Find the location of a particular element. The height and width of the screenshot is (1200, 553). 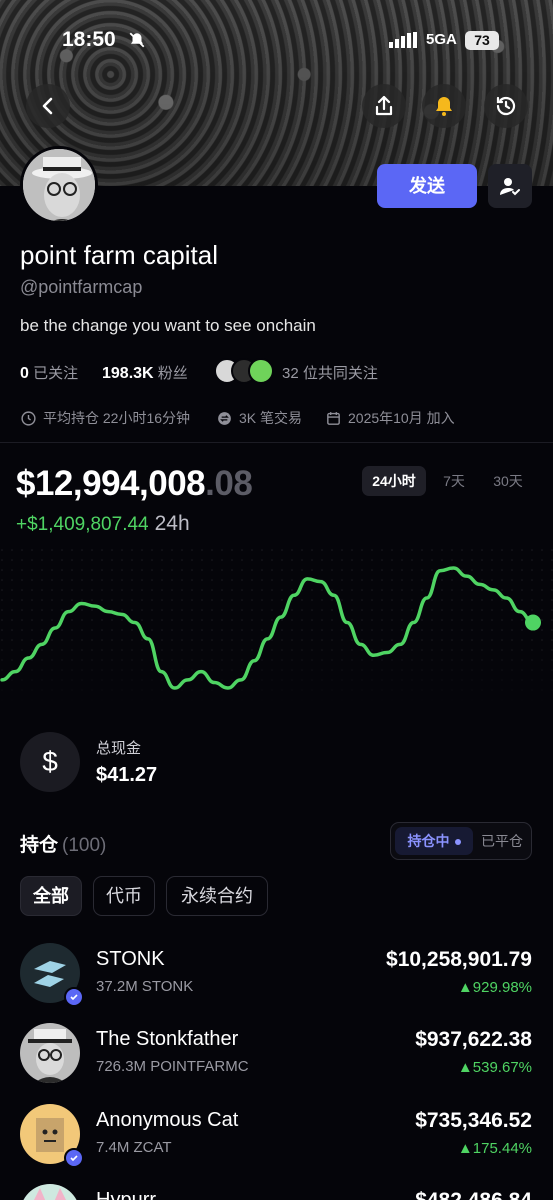

holding-amount: 37.2M STONK is located at coordinates (145, 986).